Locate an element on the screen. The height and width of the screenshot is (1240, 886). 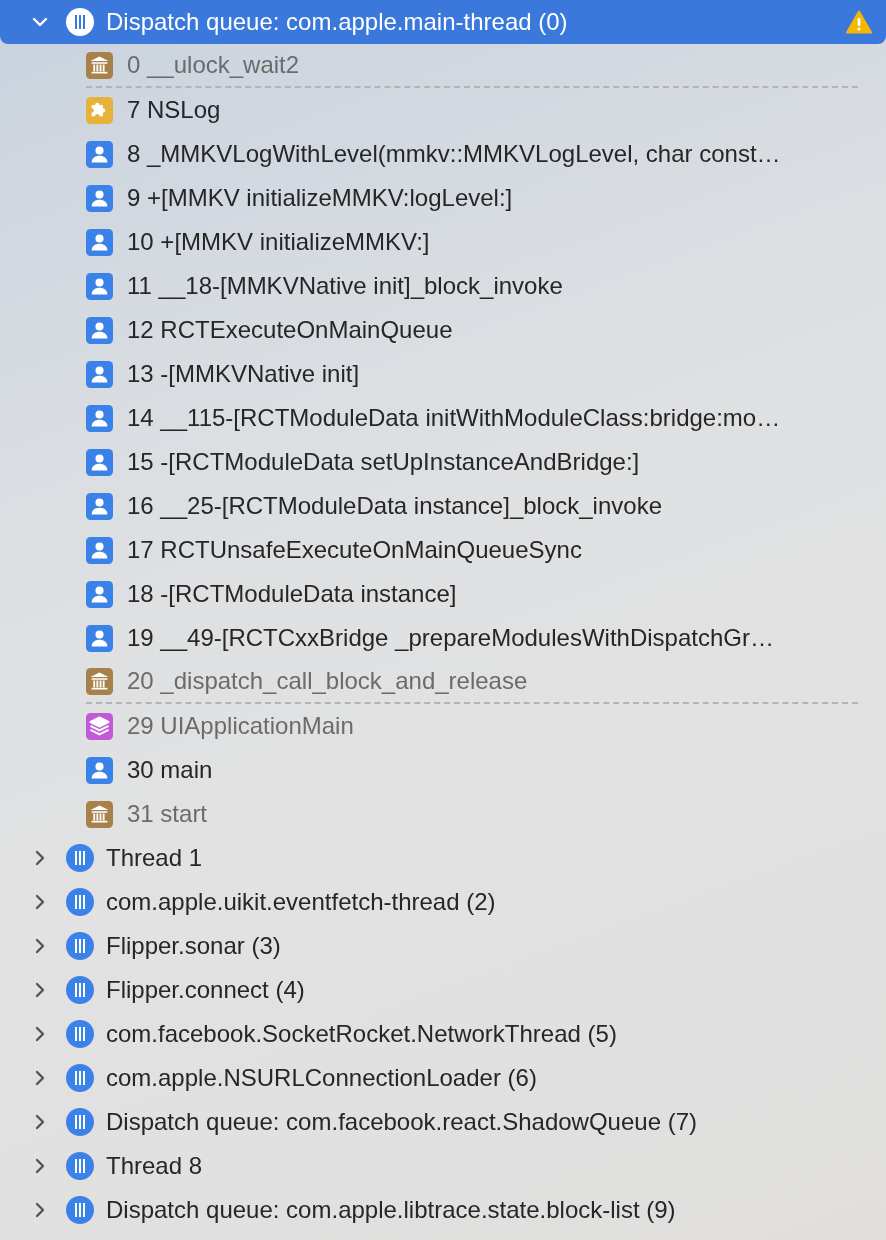
thread-label: Dispatch queue: com.apple.main-thread (0) is located at coordinates (337, 22).